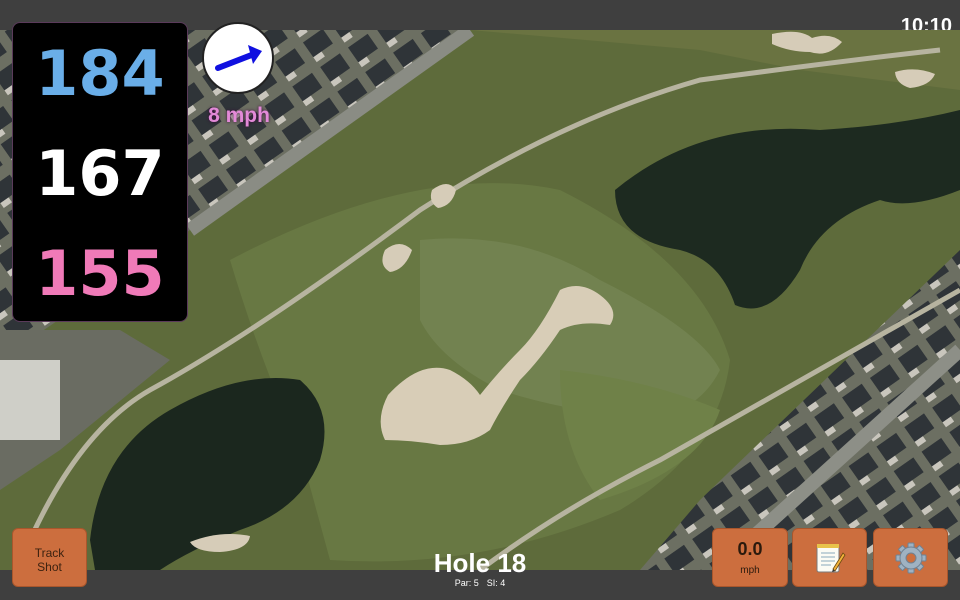  Describe the element at coordinates (480, 583) in the screenshot. I see `hole-info: Par: 5 SI: 4` at that location.